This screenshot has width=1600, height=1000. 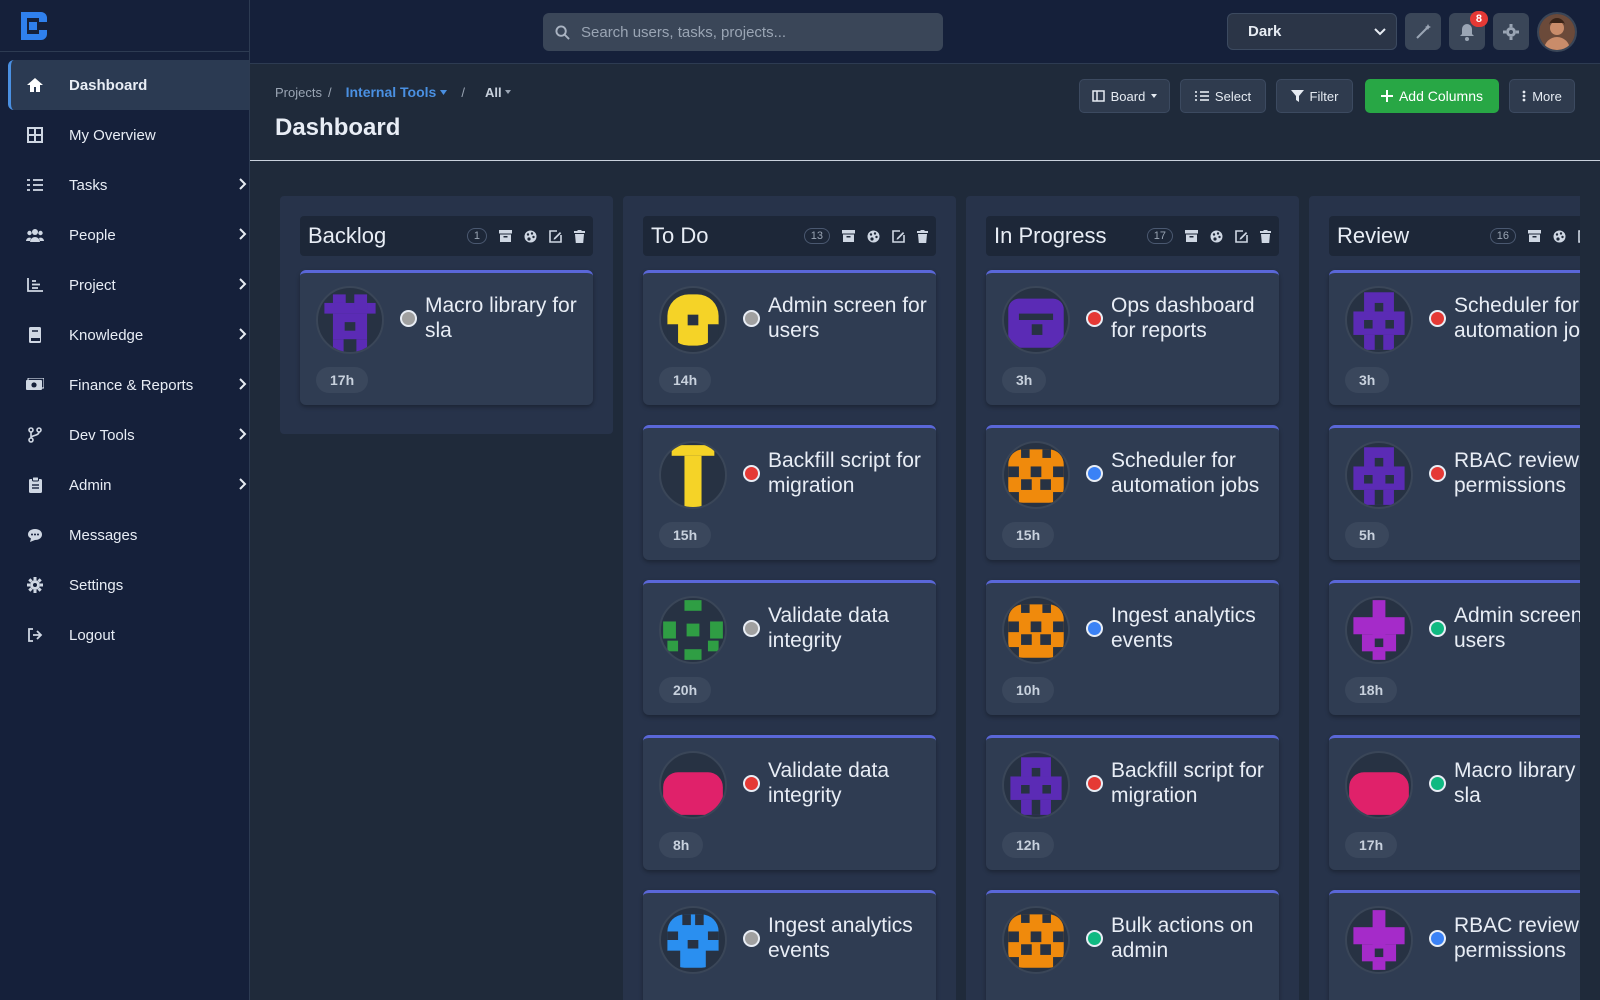 What do you see at coordinates (1468, 30) in the screenshot?
I see `notifications-button: 8` at bounding box center [1468, 30].